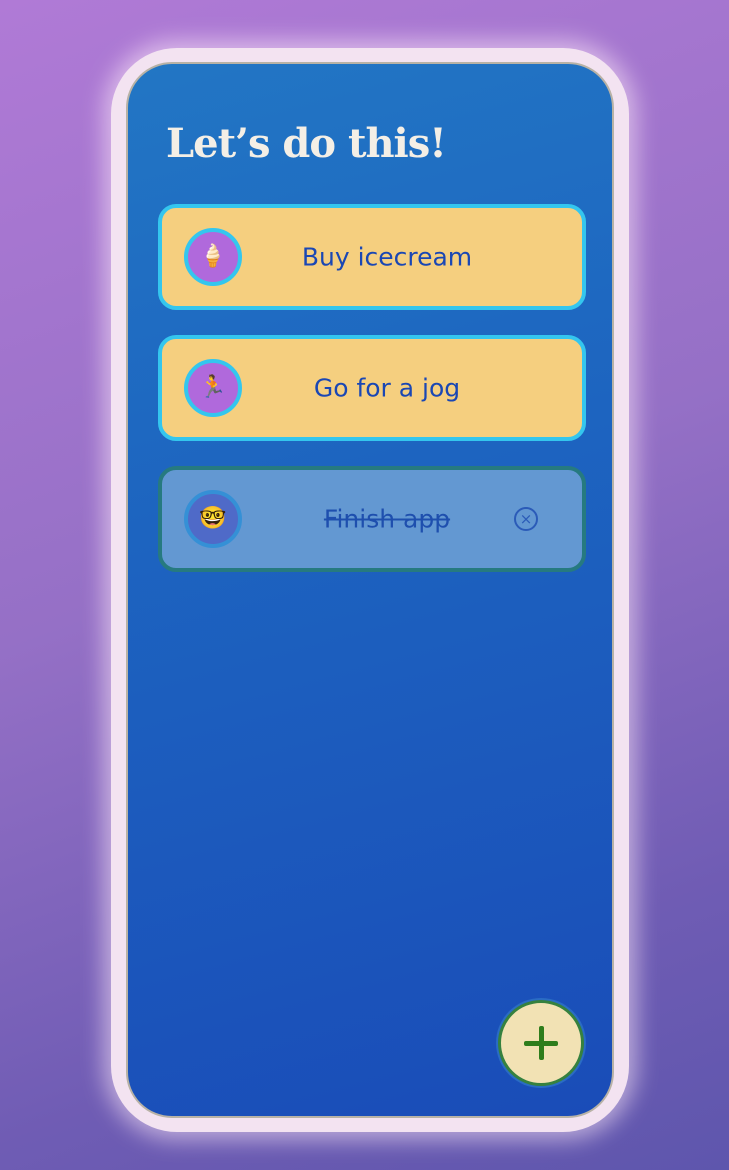 The height and width of the screenshot is (1170, 729). I want to click on plus-icon, so click(541, 1043).